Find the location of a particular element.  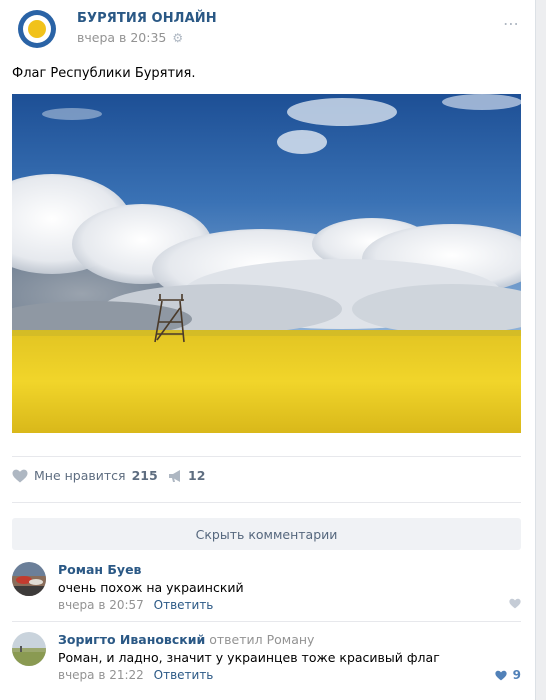

comment-author: Зоригто Ивановский ответил Роману is located at coordinates (186, 639).